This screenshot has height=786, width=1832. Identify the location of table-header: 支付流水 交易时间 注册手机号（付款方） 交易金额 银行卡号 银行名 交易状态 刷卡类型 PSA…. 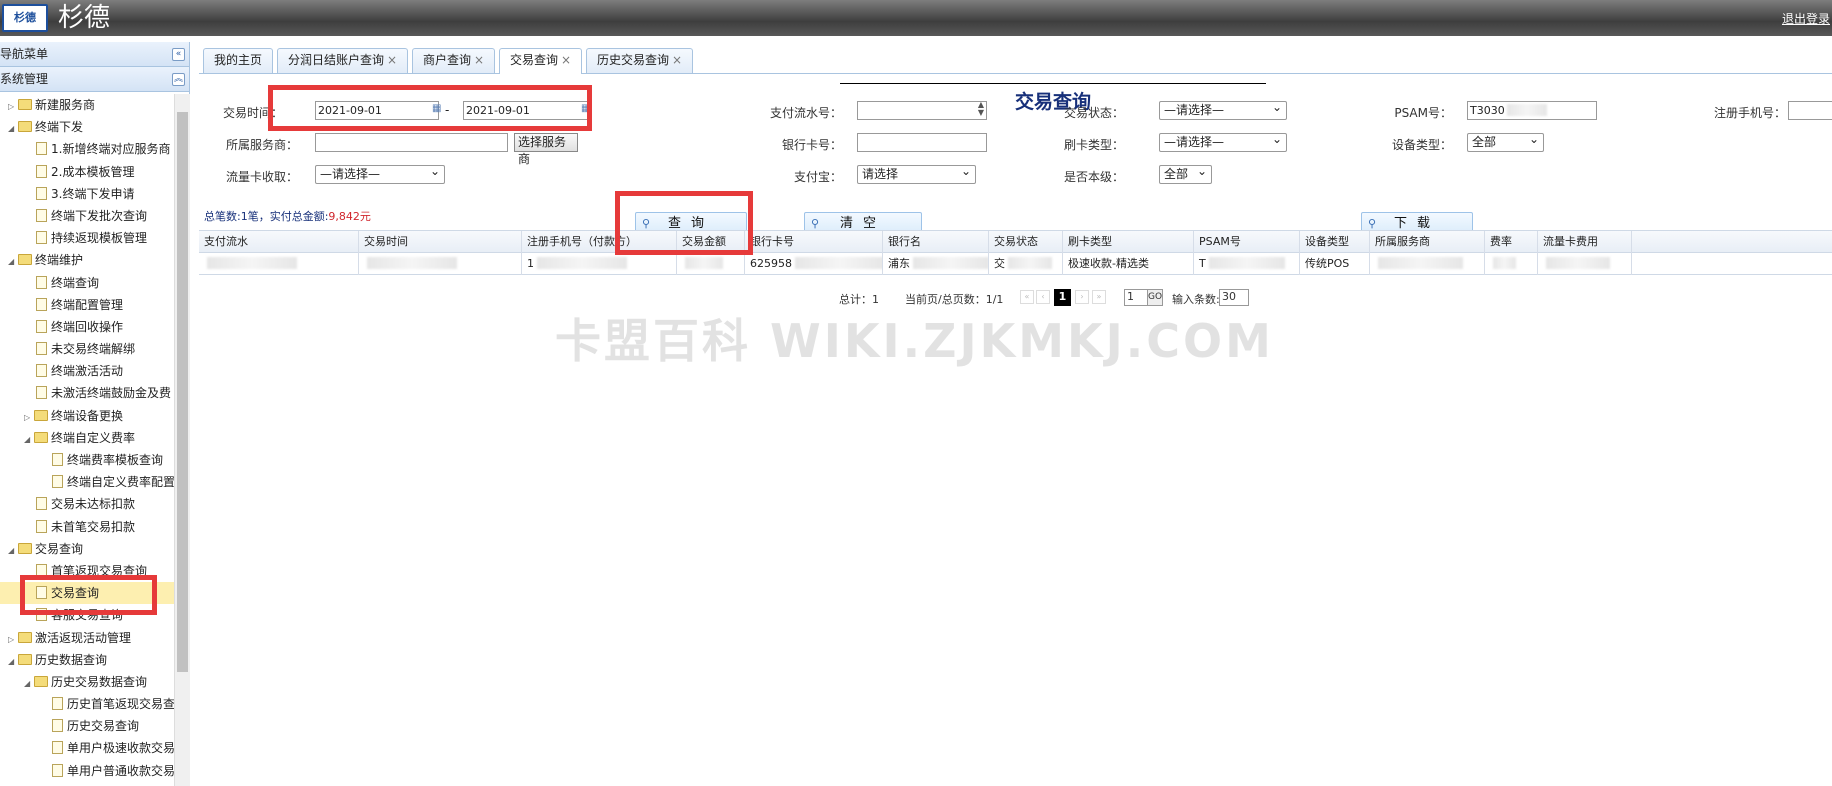
(1015, 242).